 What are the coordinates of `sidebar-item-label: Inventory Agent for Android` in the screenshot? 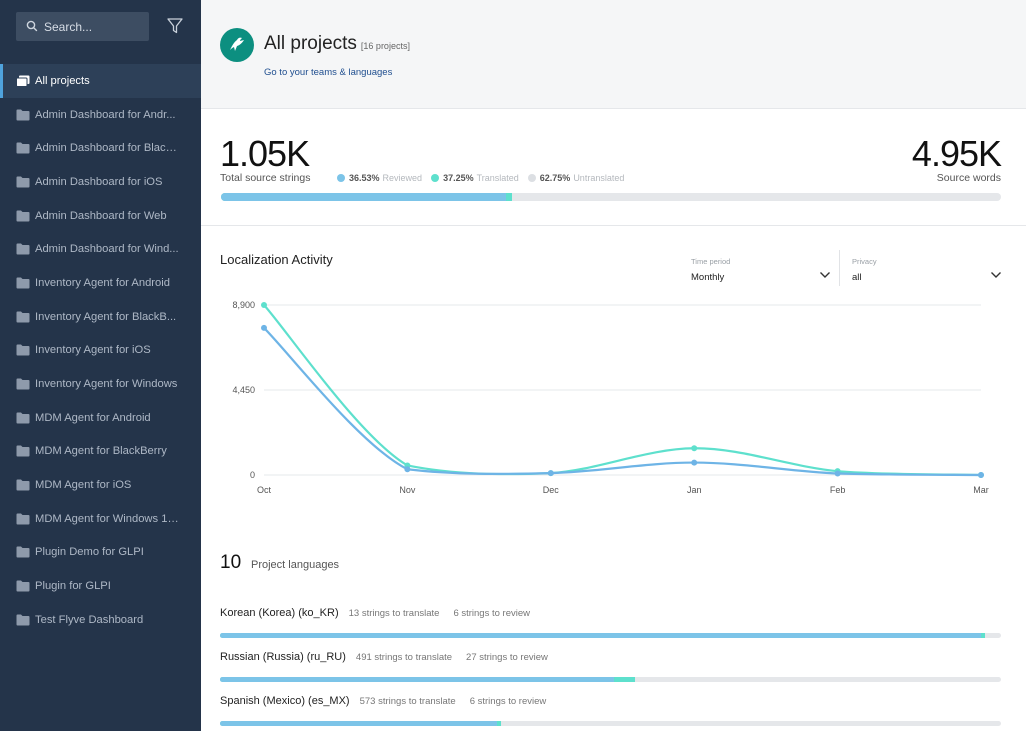 It's located at (102, 282).